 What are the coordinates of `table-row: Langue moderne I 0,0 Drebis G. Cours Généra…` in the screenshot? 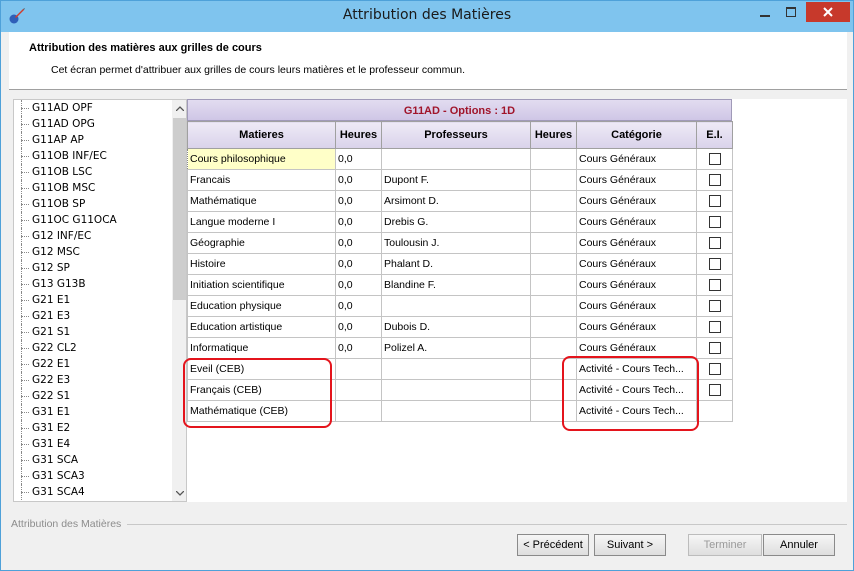 It's located at (460, 222).